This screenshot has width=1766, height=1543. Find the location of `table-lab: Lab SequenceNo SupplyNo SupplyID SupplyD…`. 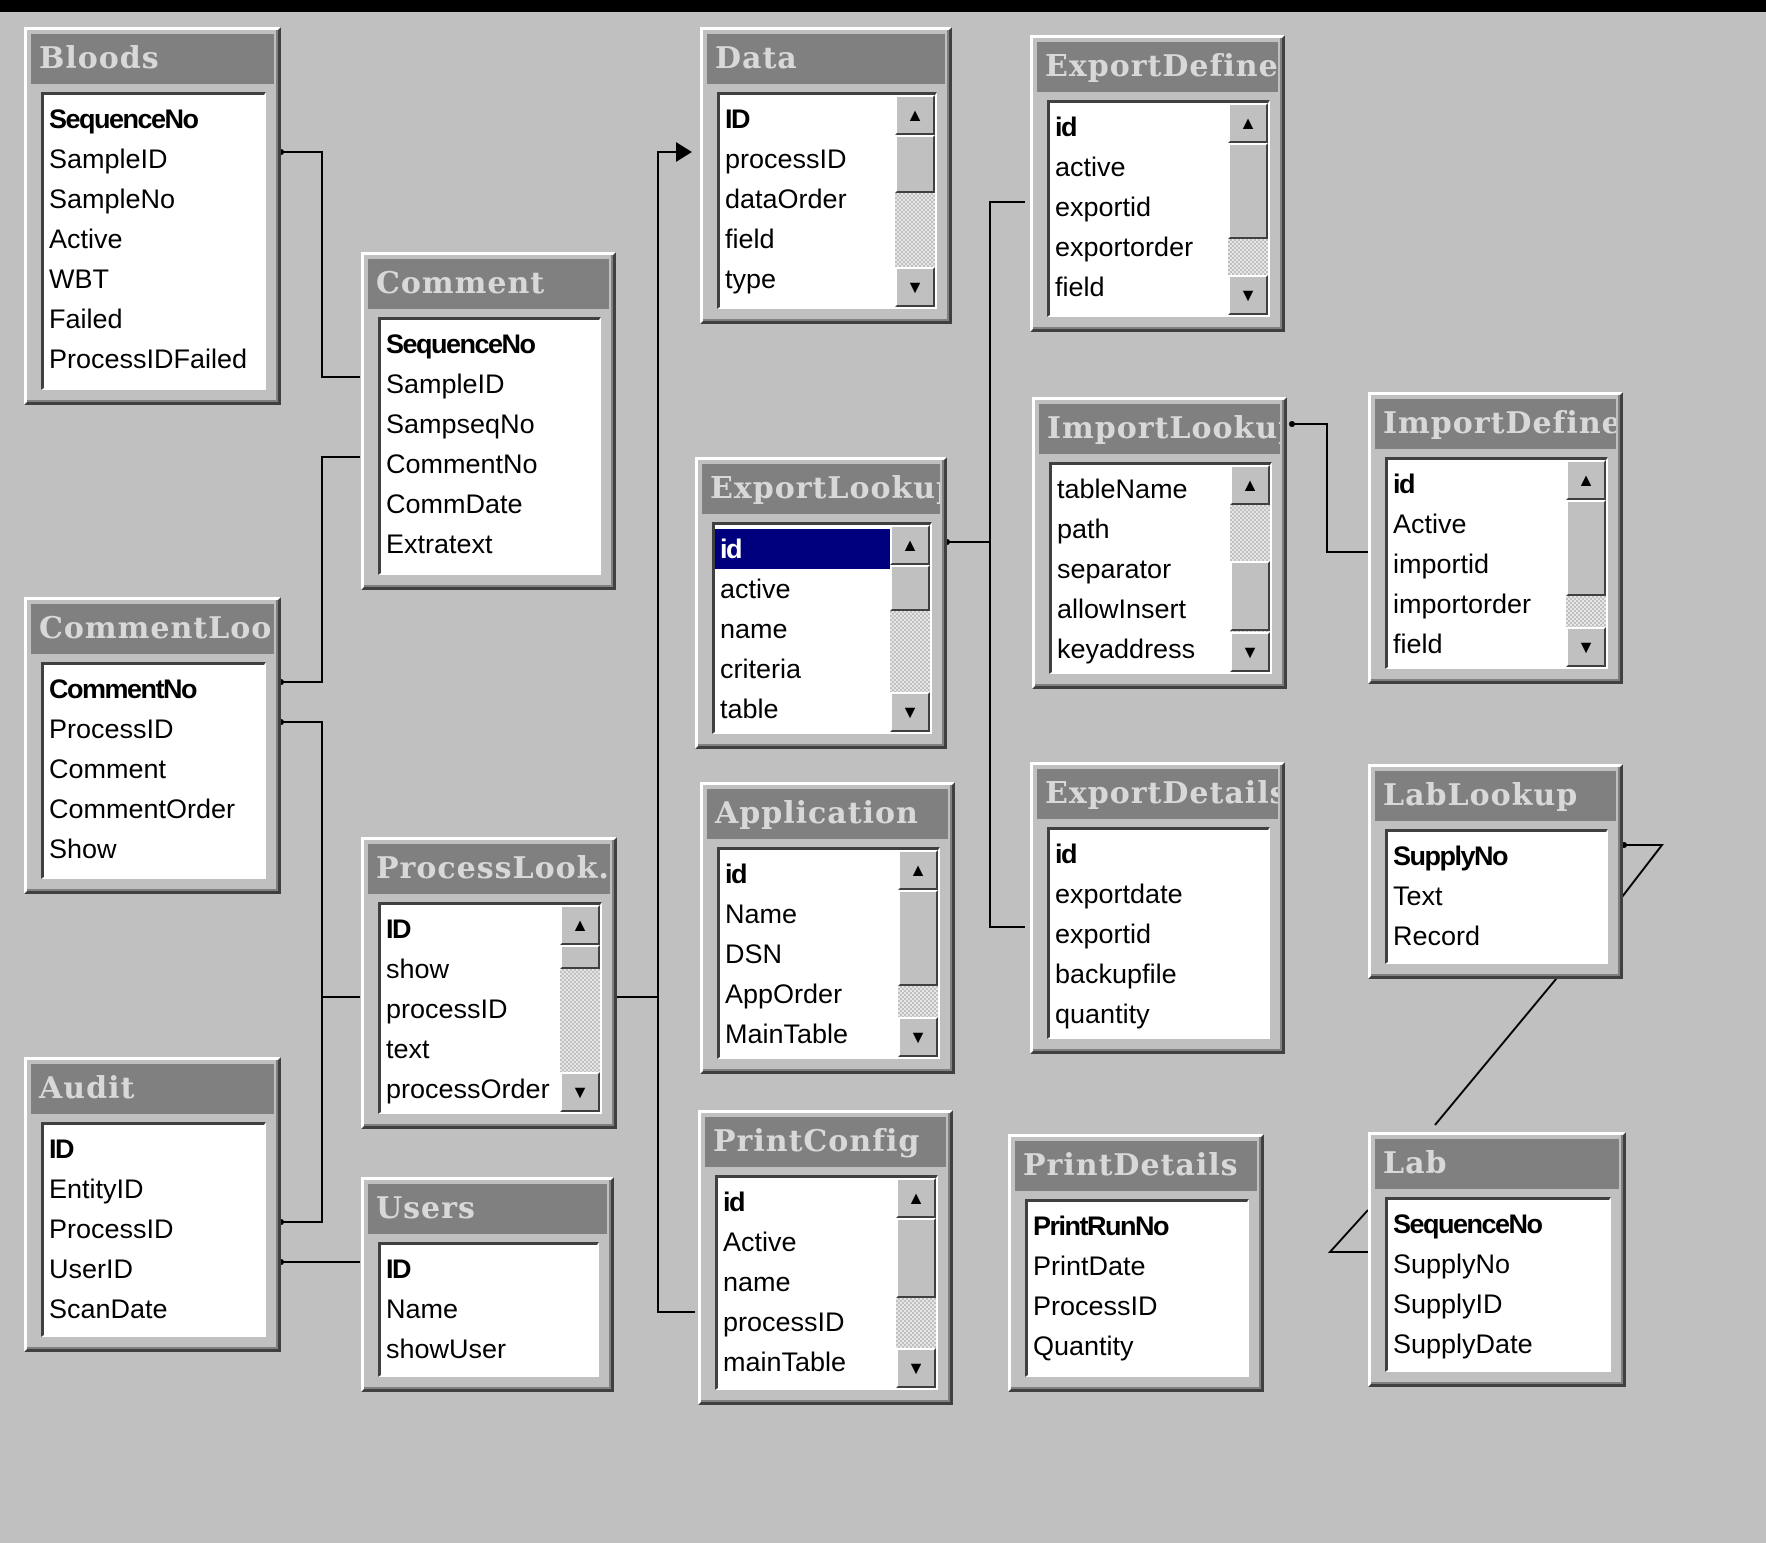

table-lab: Lab SequenceNo SupplyNo SupplyID SupplyD… is located at coordinates (1497, 1259).